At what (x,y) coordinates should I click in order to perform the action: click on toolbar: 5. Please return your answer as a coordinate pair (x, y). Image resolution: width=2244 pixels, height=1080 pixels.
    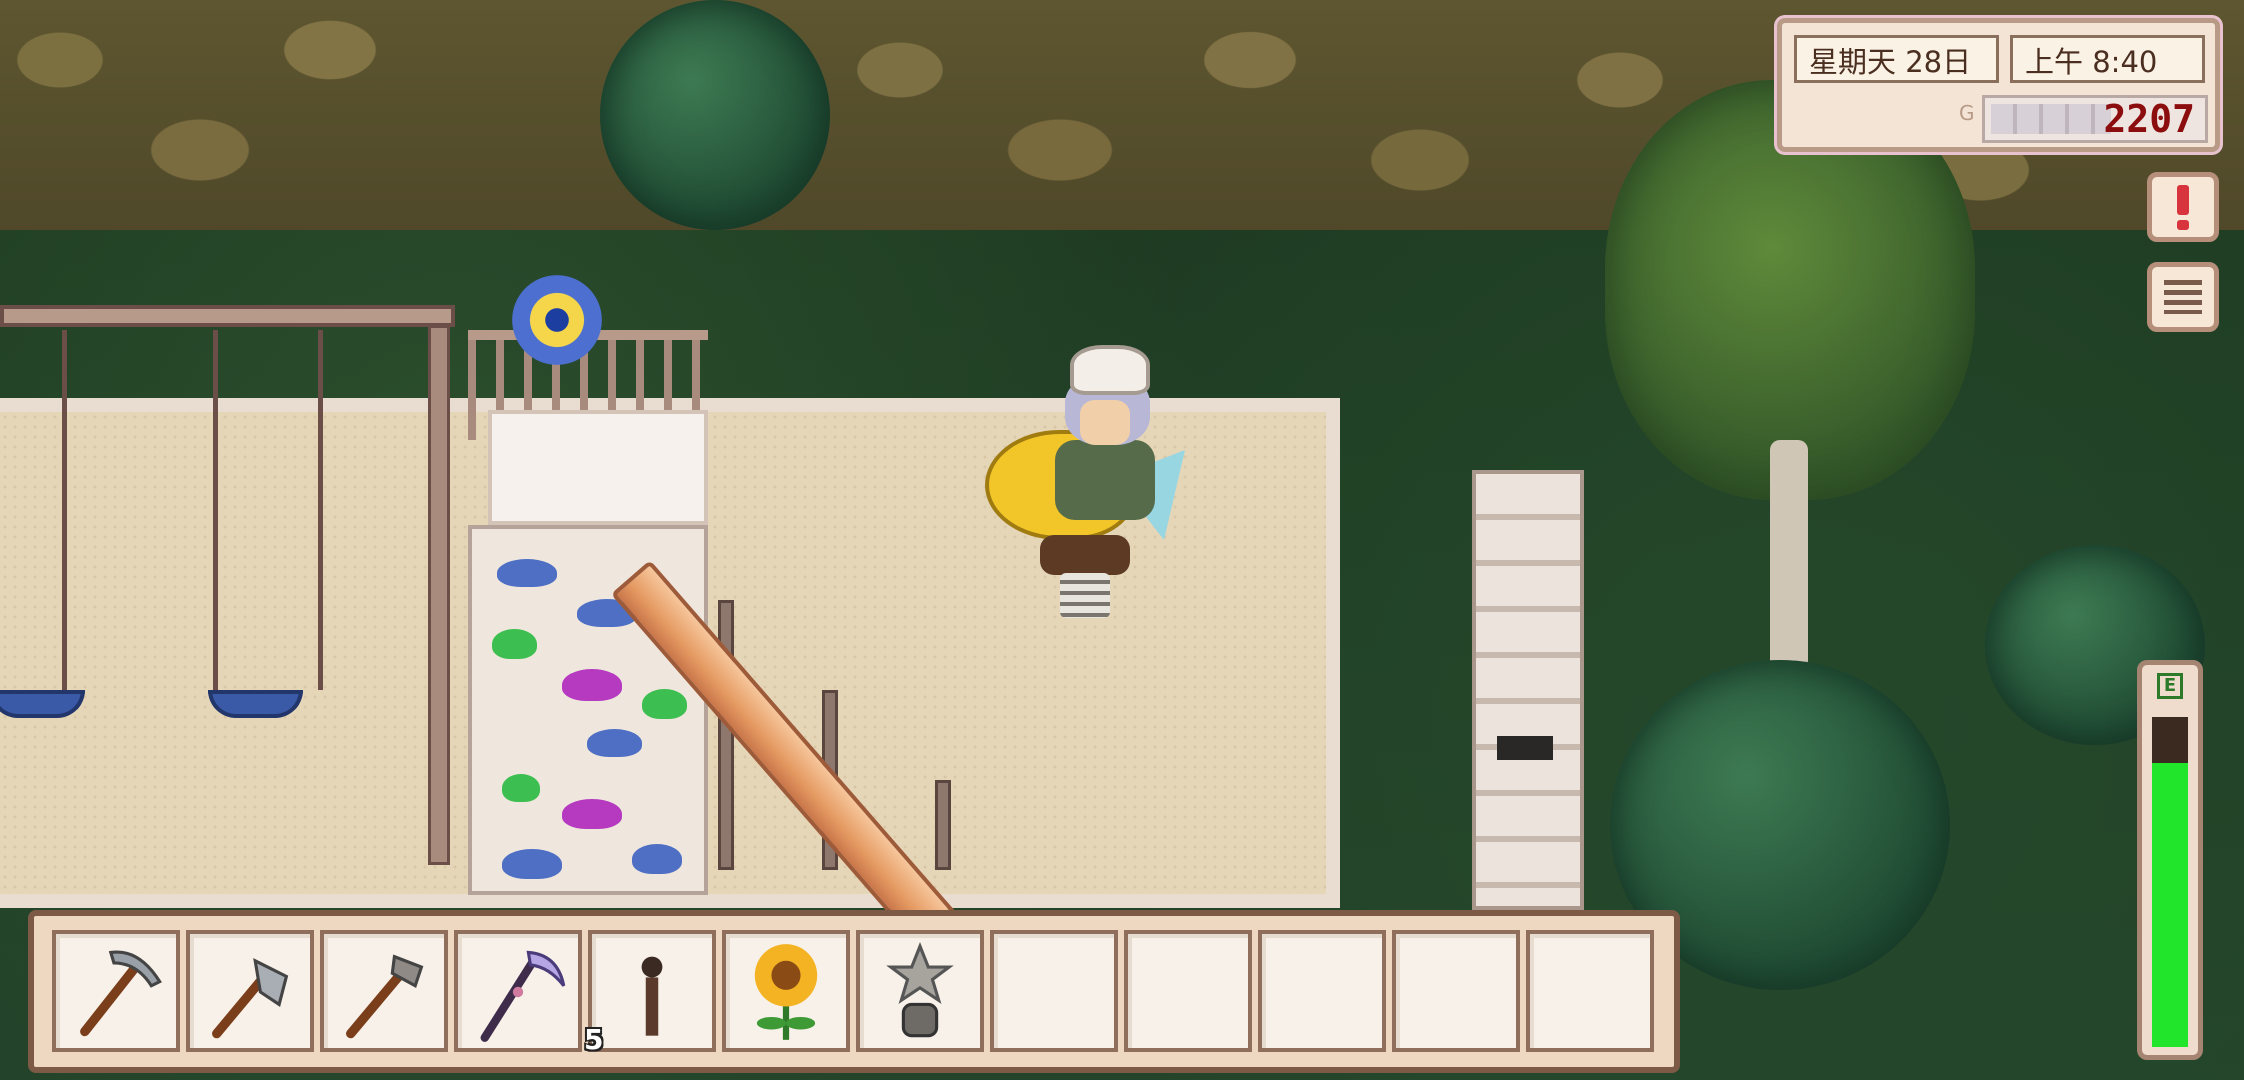
    Looking at the image, I should click on (854, 991).